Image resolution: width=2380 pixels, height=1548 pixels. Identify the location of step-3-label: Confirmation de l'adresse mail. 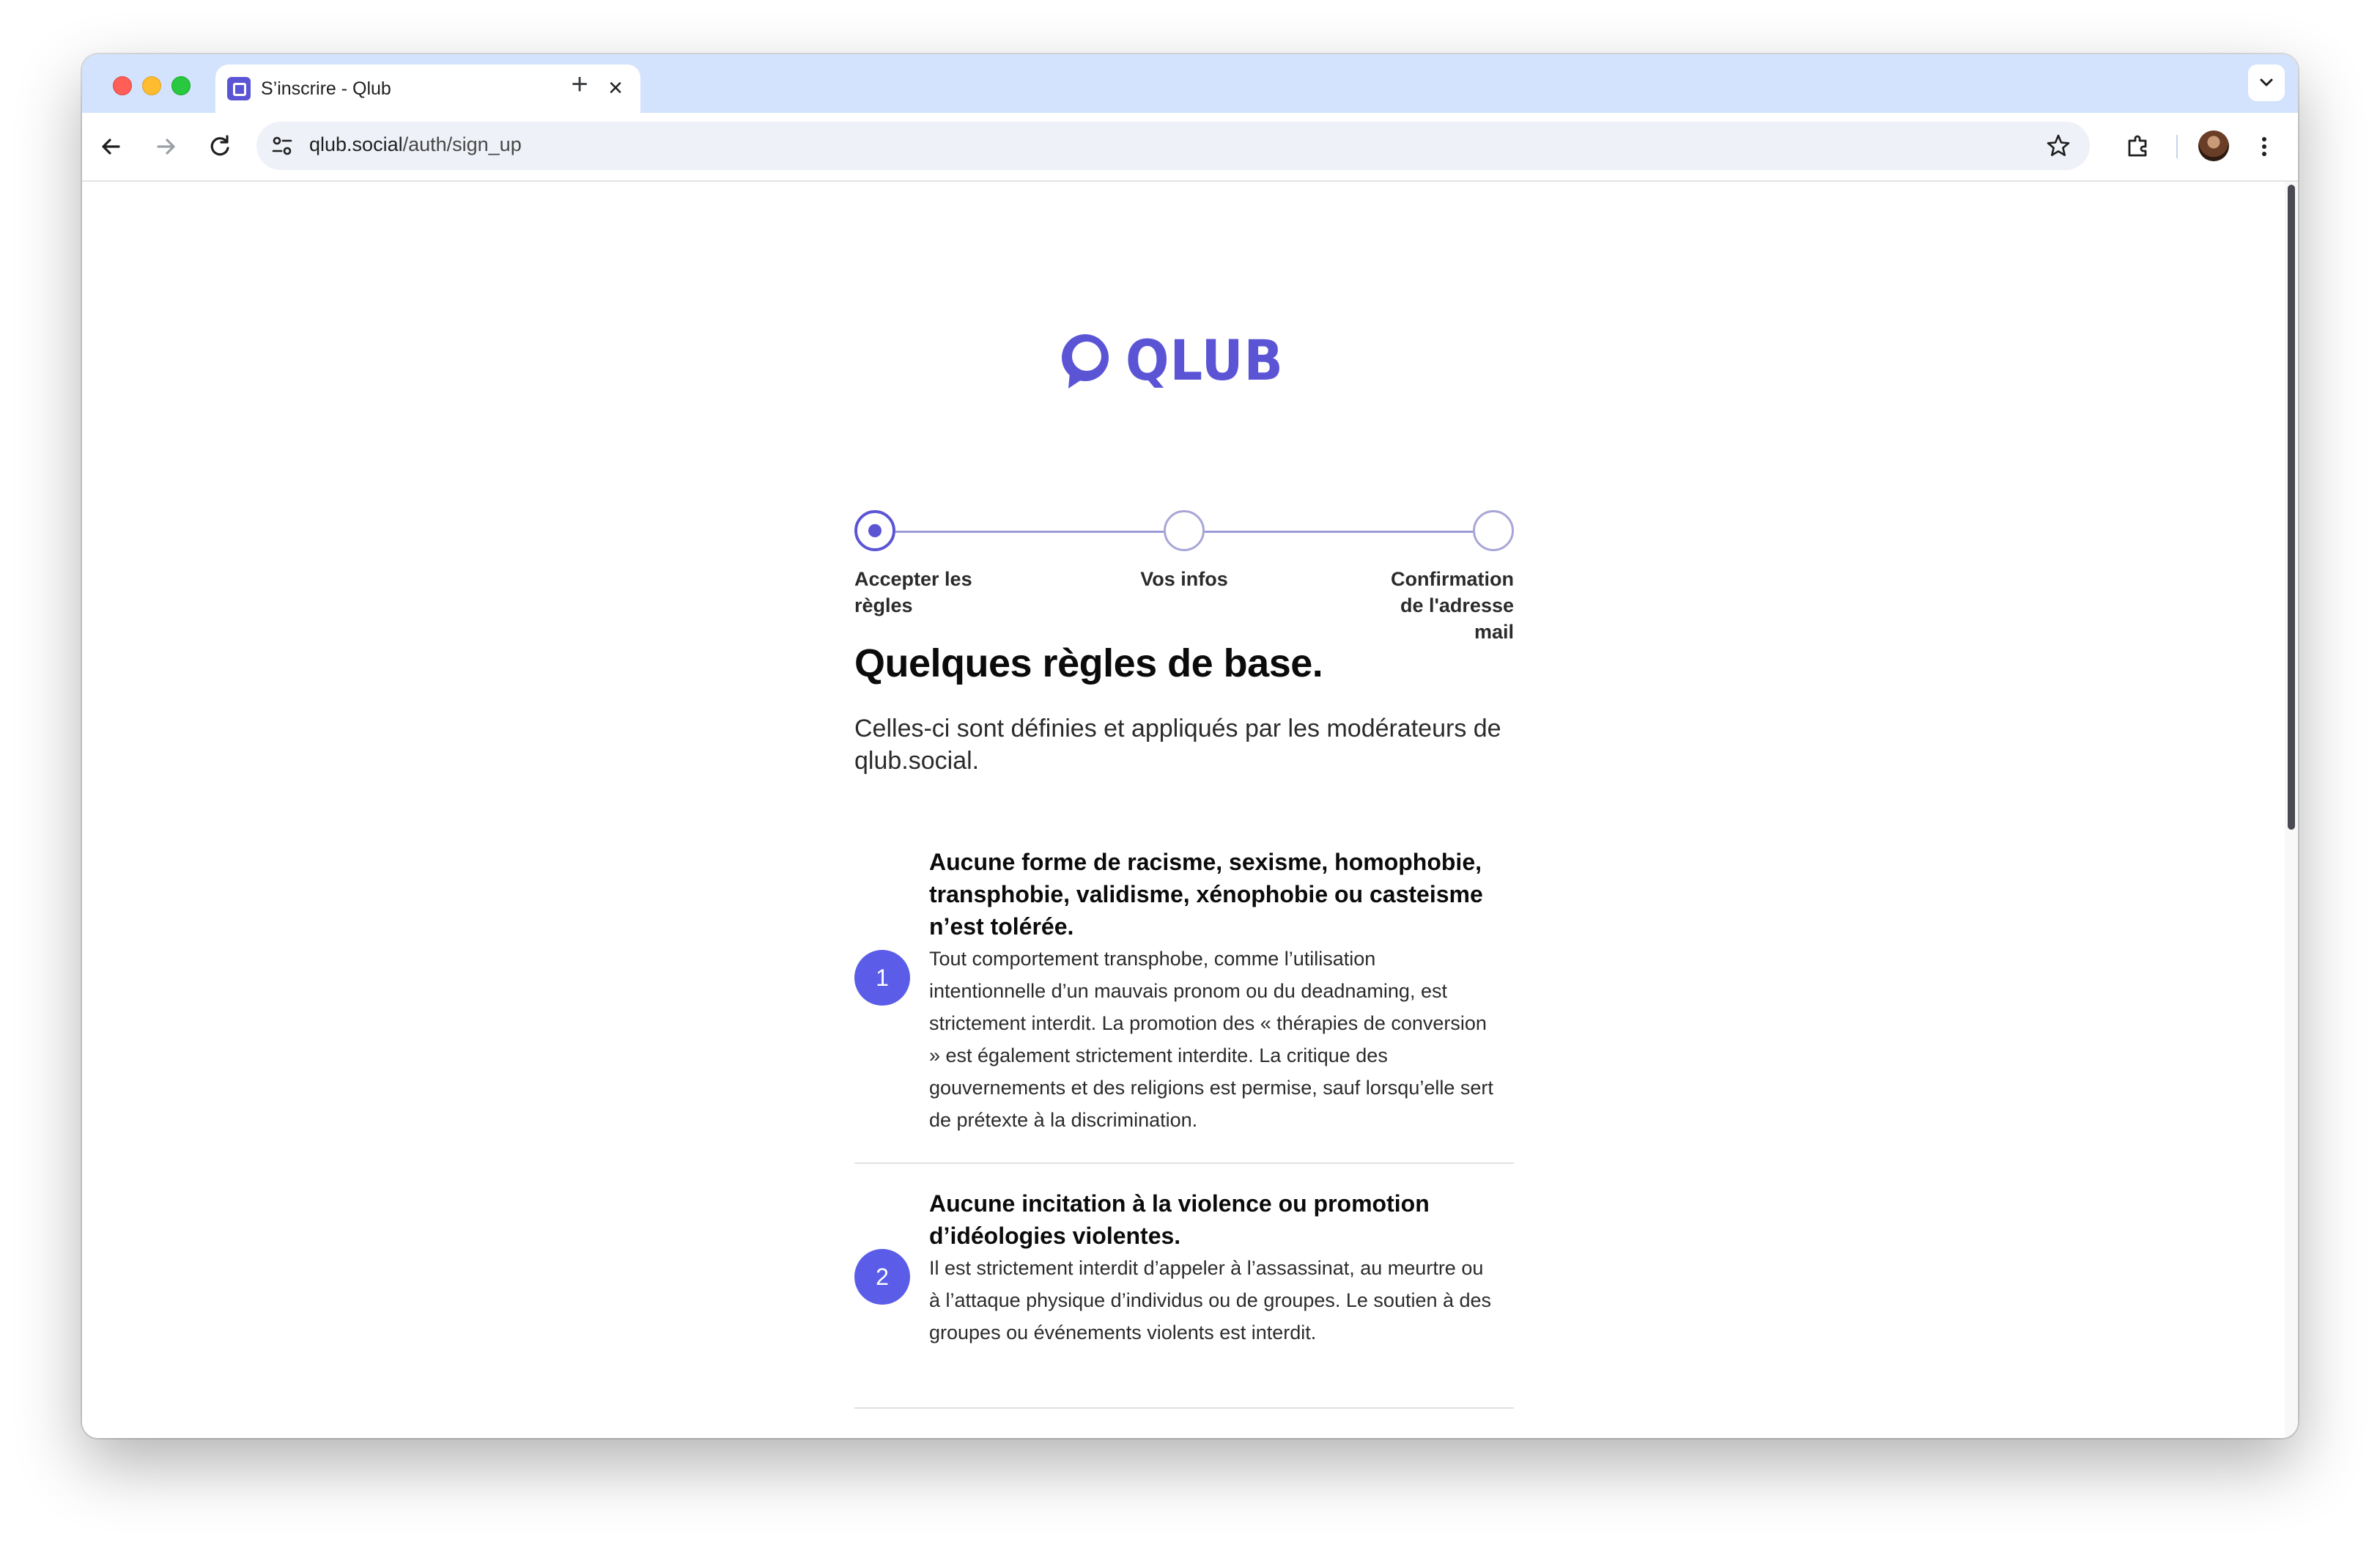
(1452, 605).